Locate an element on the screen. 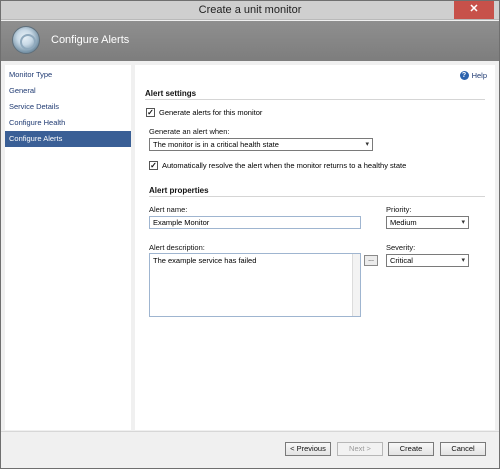 This screenshot has height=469, width=500. alert-description-text: The example service has failed is located at coordinates (205, 260).